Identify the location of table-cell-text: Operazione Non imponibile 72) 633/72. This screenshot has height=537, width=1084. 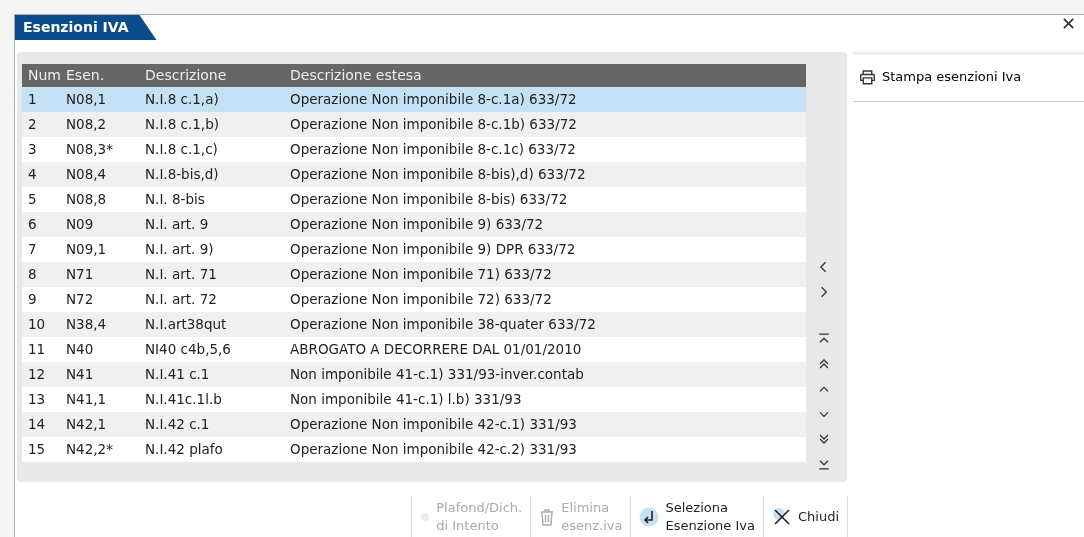
(421, 300).